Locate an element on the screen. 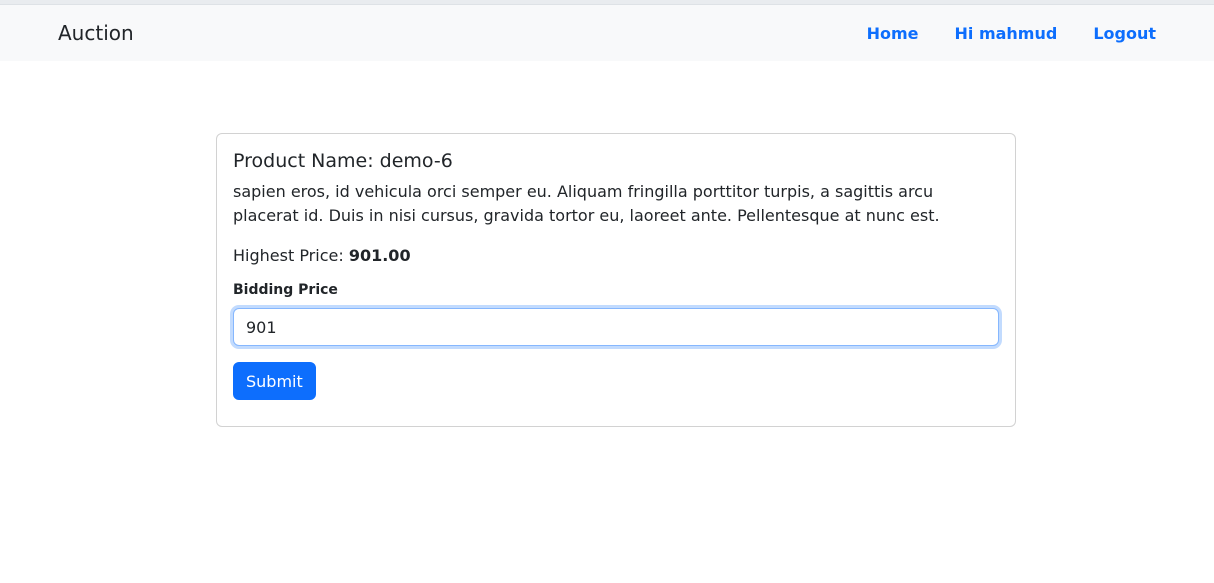 The image size is (1214, 583). highest-price-value: 901.00 is located at coordinates (379, 255).